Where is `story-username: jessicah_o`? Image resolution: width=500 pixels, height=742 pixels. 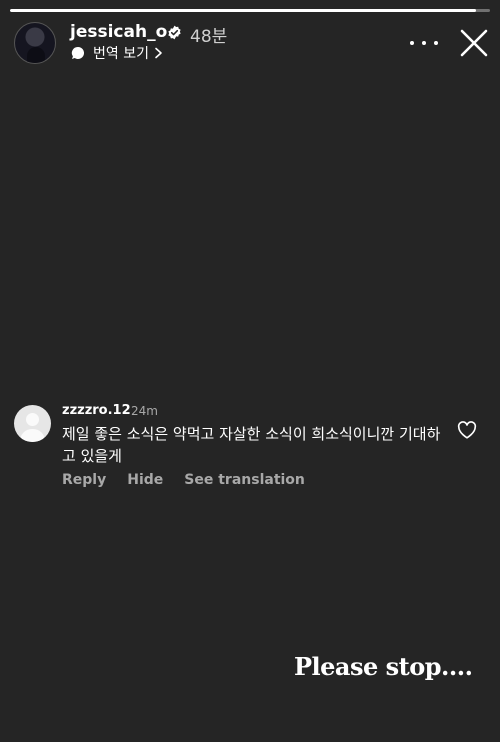
story-username: jessicah_o is located at coordinates (118, 32).